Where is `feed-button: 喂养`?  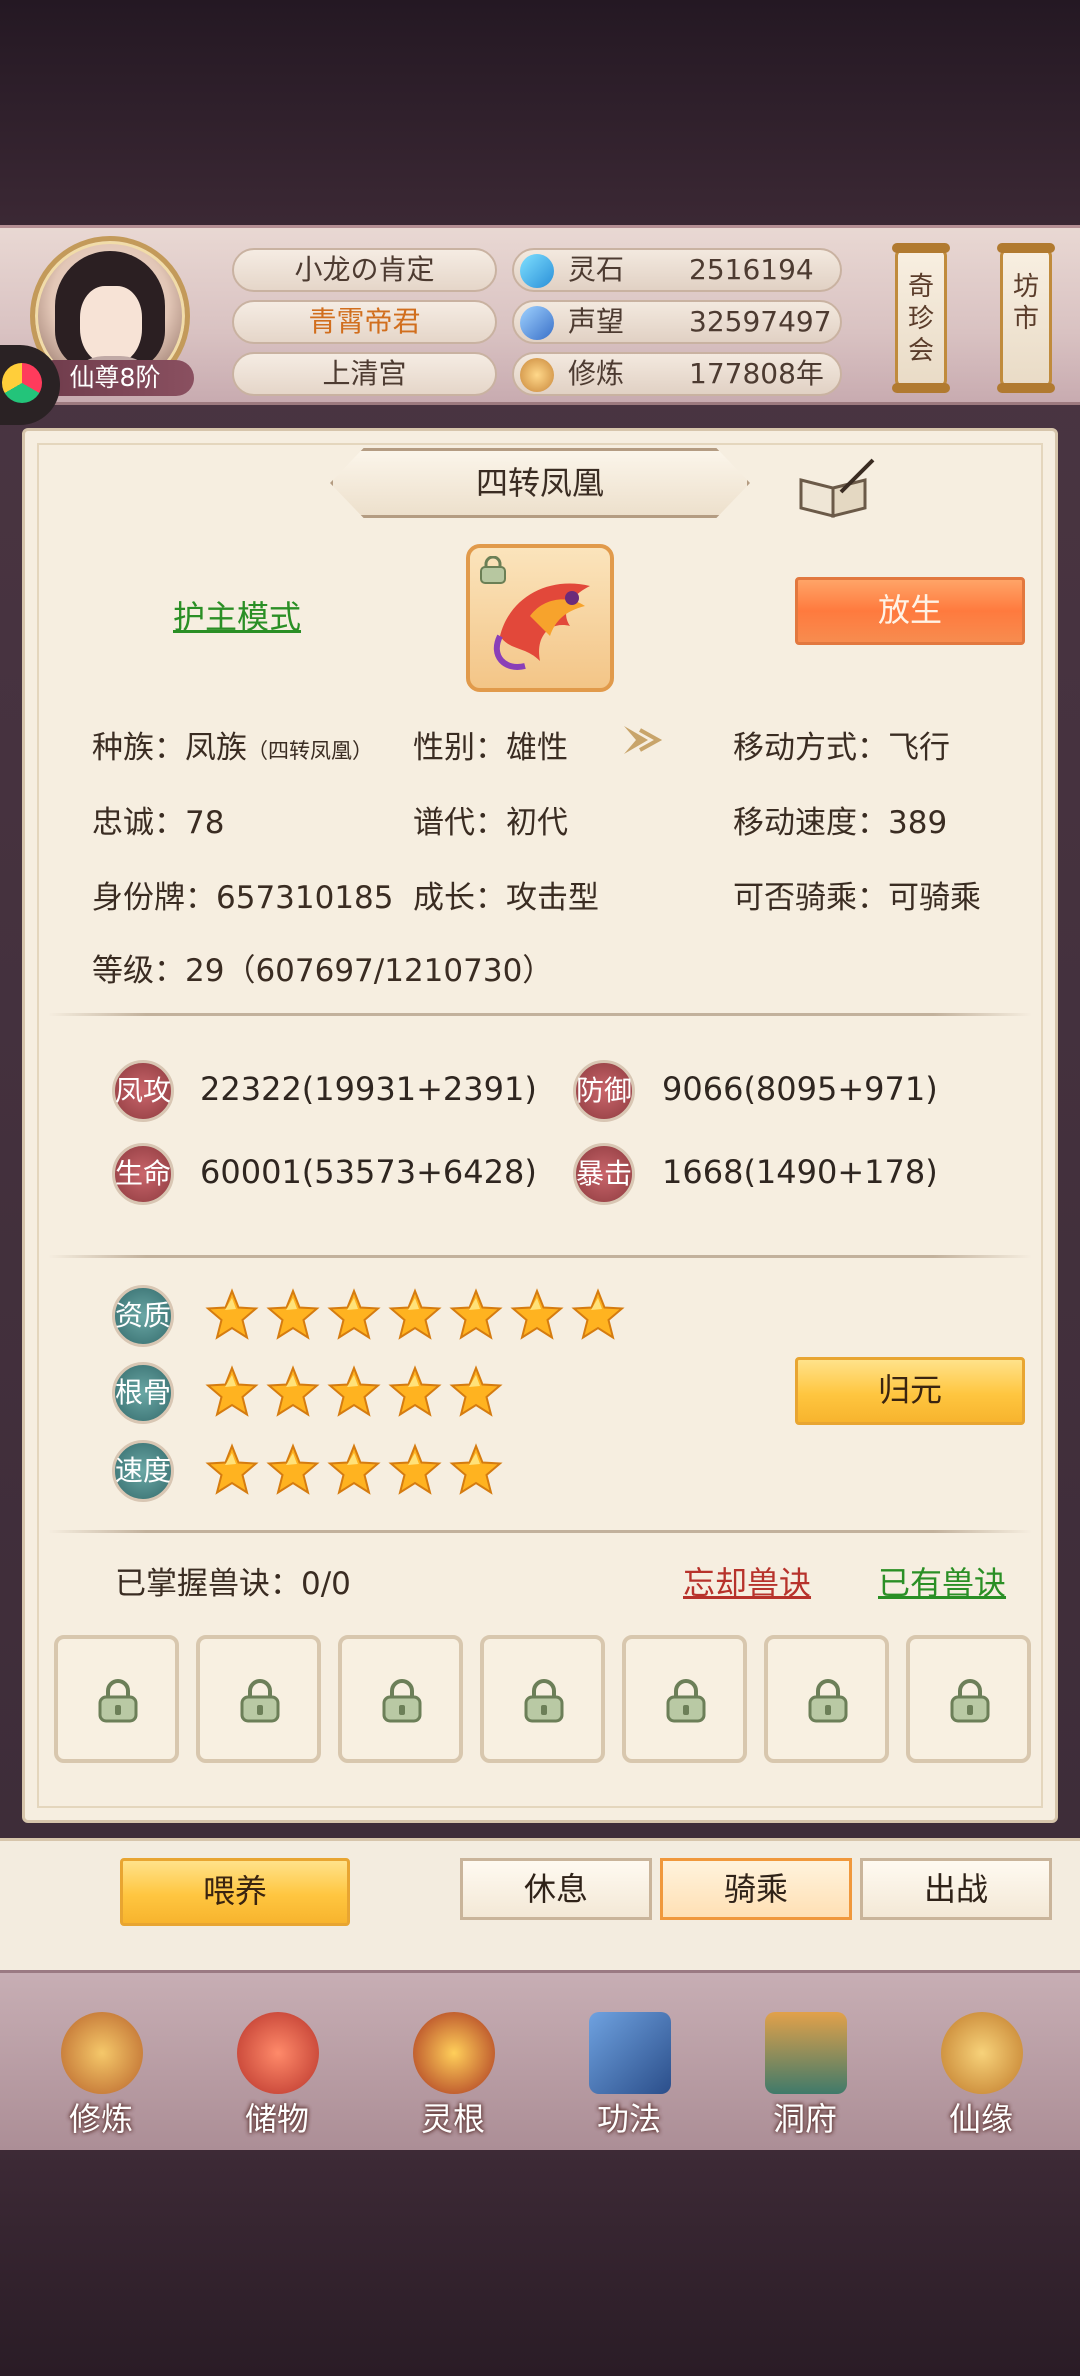 feed-button: 喂养 is located at coordinates (235, 1892).